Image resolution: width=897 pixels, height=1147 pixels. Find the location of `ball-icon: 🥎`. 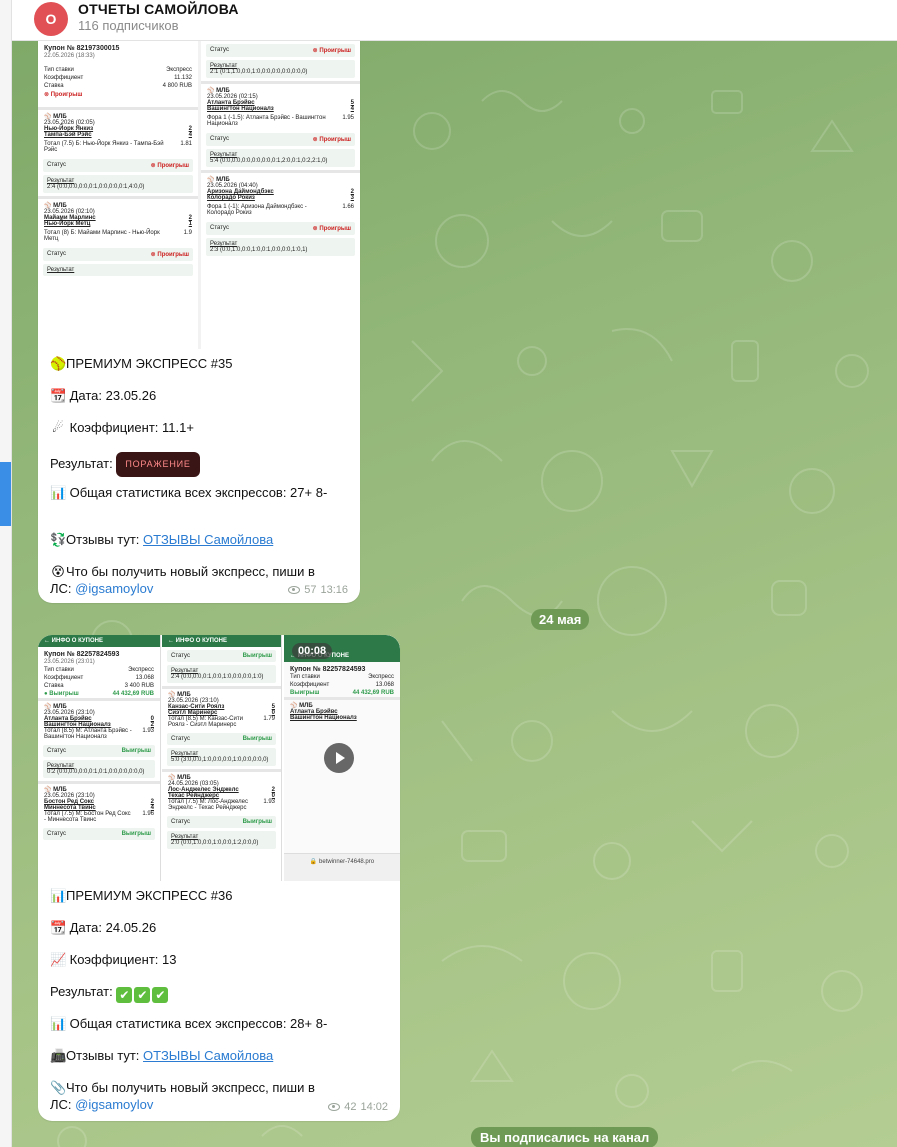

ball-icon: 🥎 is located at coordinates (58, 363).